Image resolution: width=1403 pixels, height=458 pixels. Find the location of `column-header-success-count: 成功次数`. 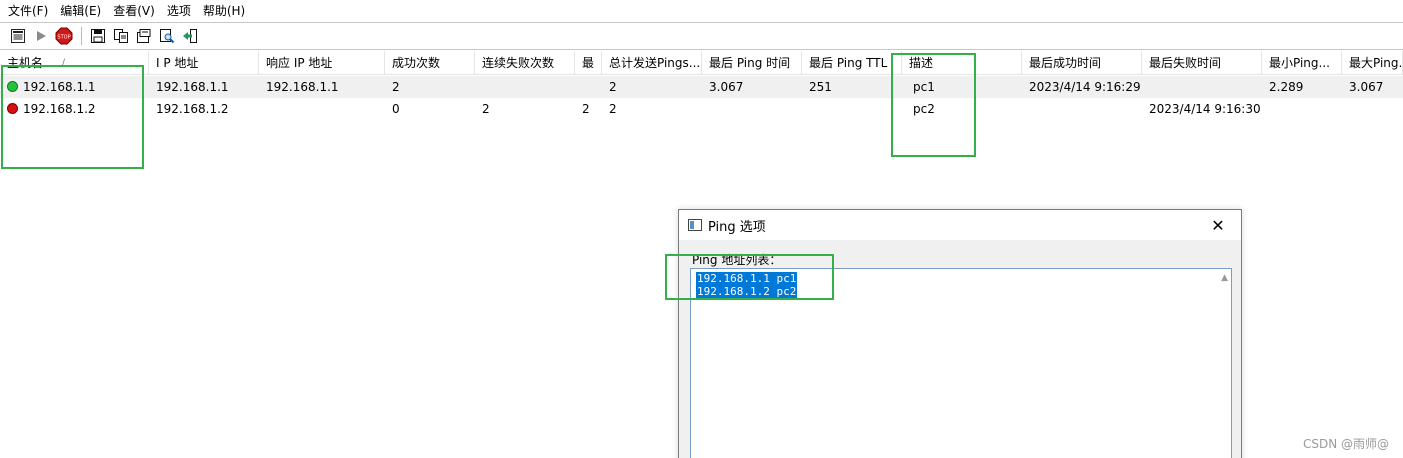

column-header-success-count: 成功次数 is located at coordinates (430, 63).